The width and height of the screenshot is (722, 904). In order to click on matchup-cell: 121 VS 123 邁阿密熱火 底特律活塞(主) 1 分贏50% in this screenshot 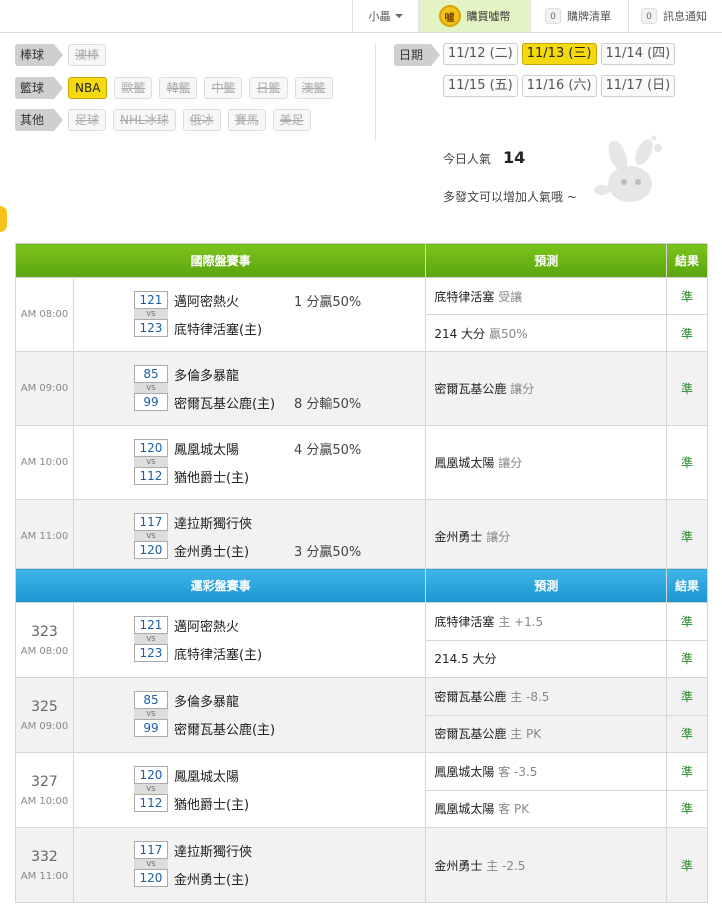, I will do `click(249, 314)`.